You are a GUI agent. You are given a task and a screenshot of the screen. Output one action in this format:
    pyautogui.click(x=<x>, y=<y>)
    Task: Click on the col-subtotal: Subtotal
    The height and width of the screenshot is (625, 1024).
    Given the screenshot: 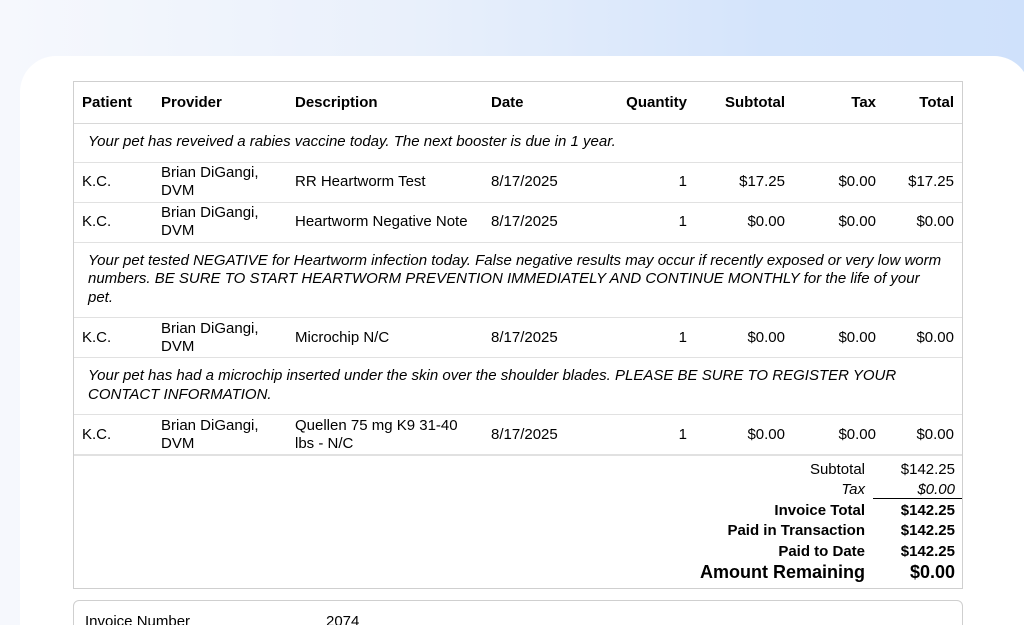 What is the action you would take?
    pyautogui.click(x=744, y=103)
    